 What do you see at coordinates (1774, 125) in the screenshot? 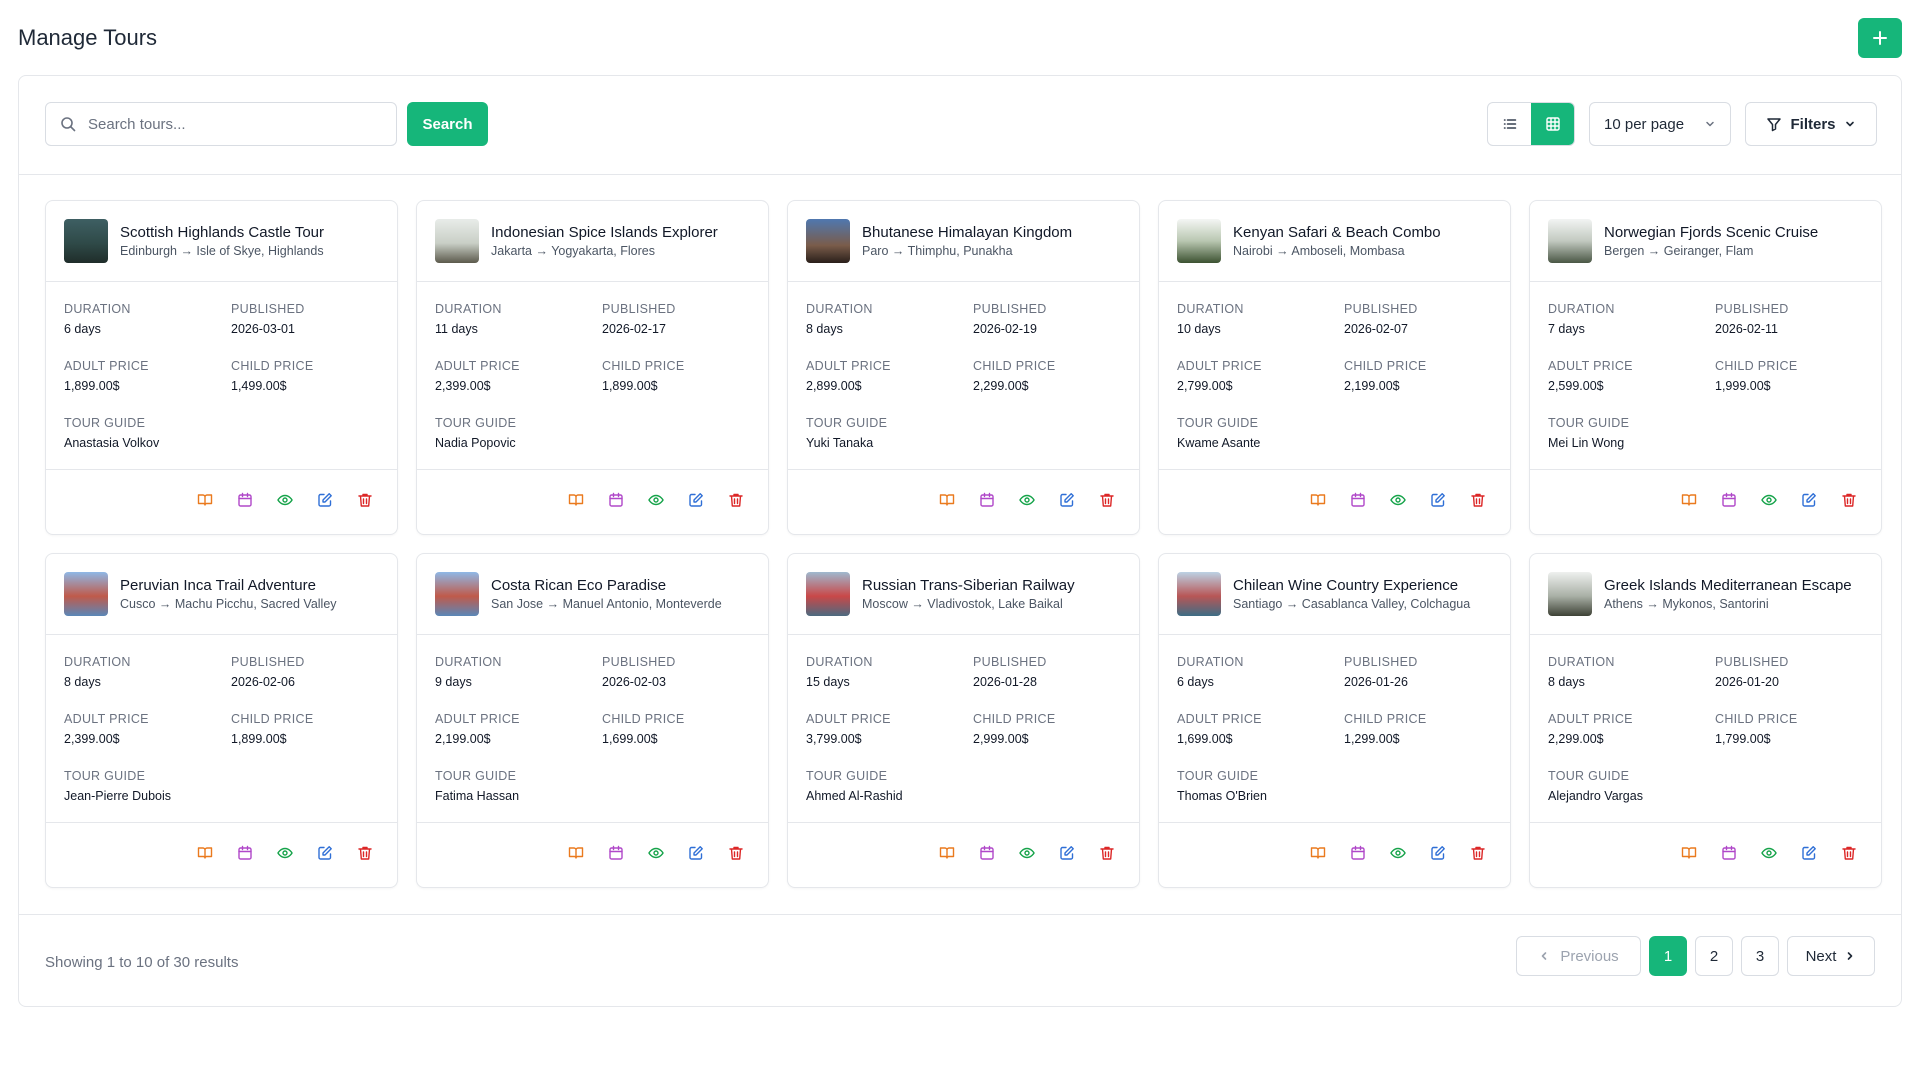
I see `filter-icon` at bounding box center [1774, 125].